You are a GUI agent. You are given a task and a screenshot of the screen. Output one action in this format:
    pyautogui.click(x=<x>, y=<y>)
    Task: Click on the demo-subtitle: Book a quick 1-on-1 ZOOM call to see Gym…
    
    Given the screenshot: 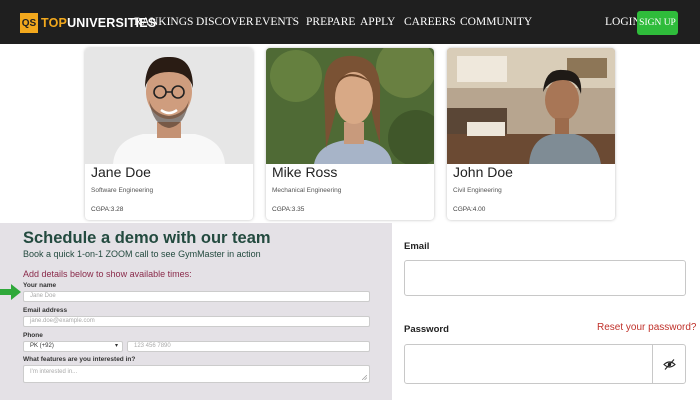 What is the action you would take?
    pyautogui.click(x=142, y=254)
    